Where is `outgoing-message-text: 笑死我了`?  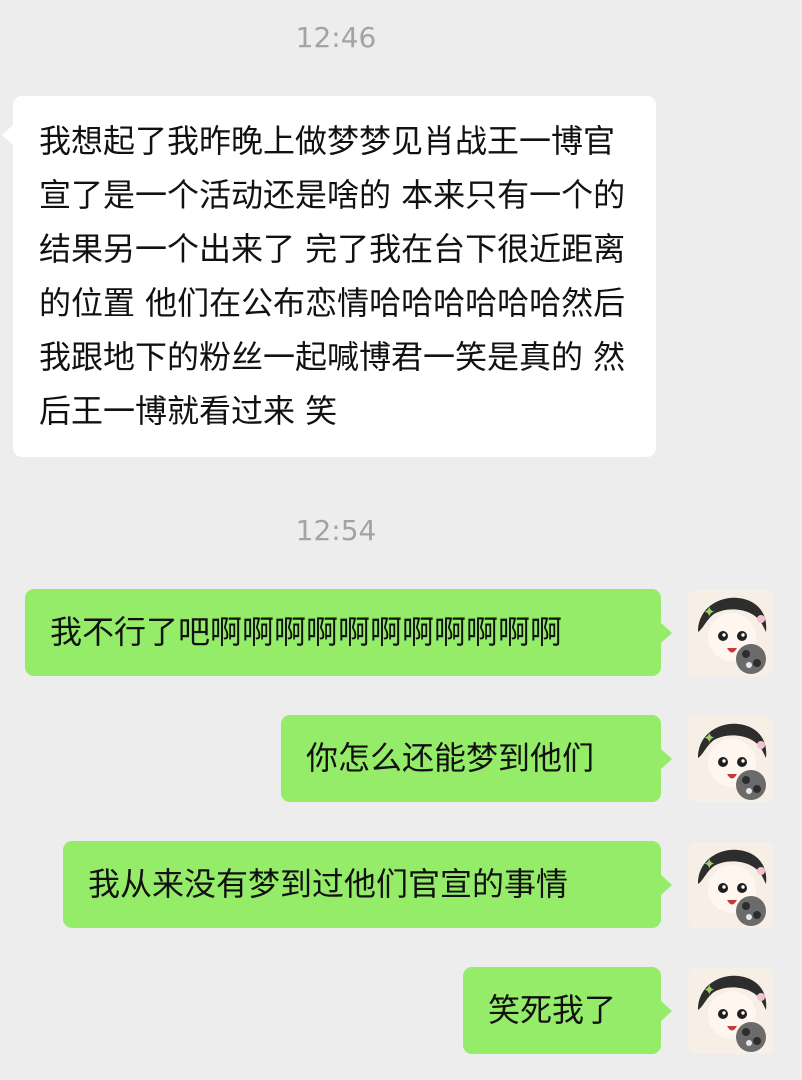
outgoing-message-text: 笑死我了 is located at coordinates (552, 1010).